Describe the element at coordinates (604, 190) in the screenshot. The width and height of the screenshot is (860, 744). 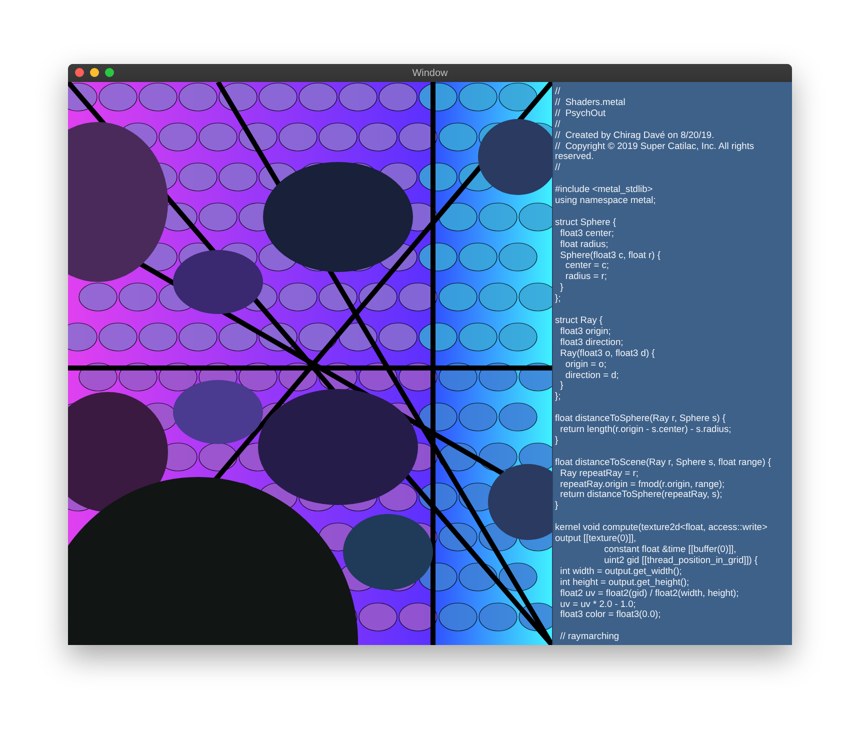
I see `code-line: #include <metal_stdlib>` at that location.